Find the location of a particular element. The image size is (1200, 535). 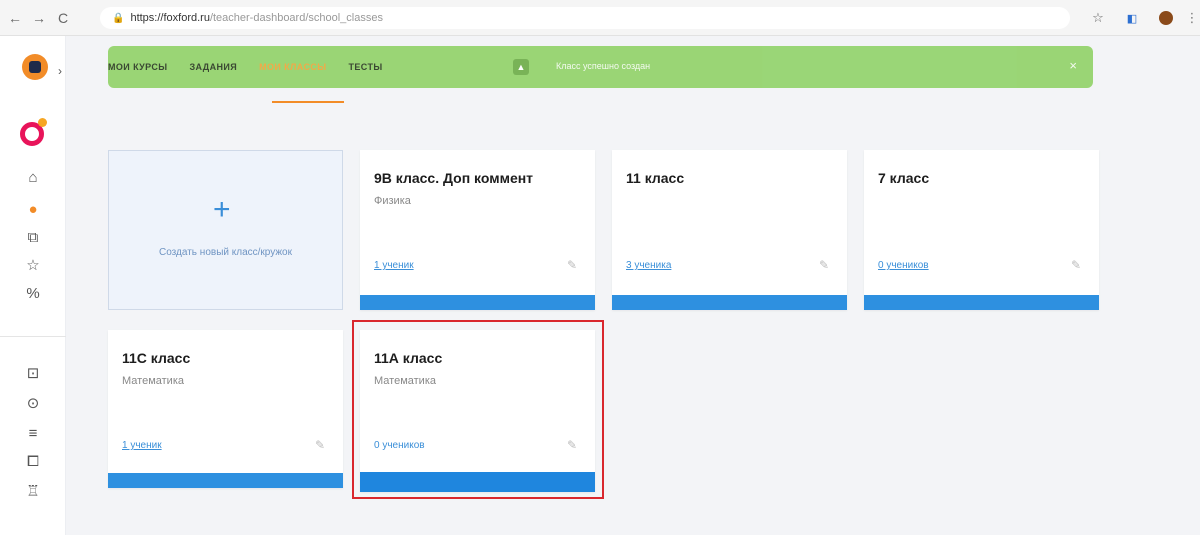

chevron-right-icon: › is located at coordinates (60, 71).